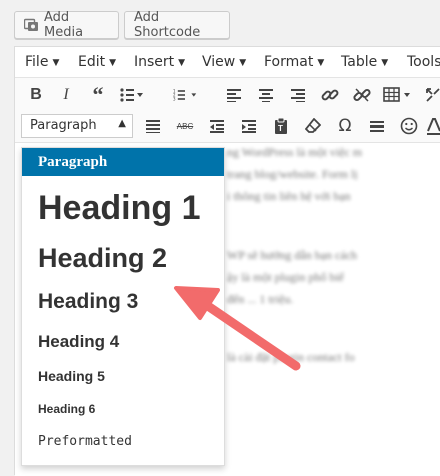 Image resolution: width=440 pixels, height=476 pixels. Describe the element at coordinates (237, 328) in the screenshot. I see `annotation-arrow` at that location.